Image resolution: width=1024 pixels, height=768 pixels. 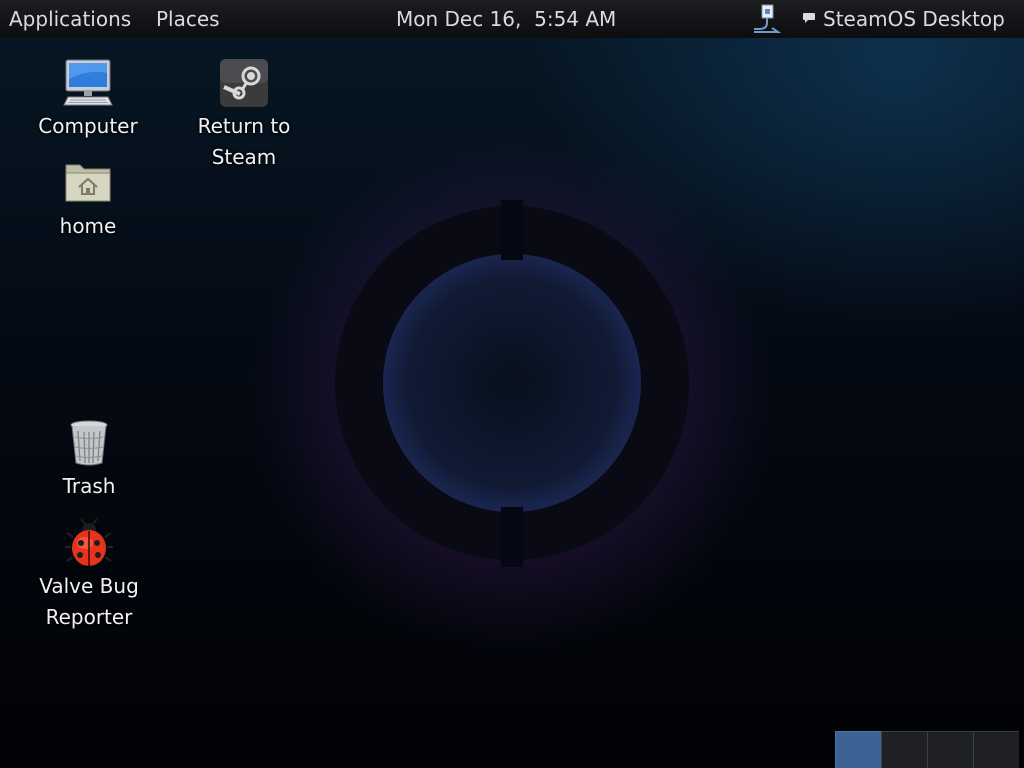 What do you see at coordinates (188, 19) in the screenshot?
I see `places-menu: Places` at bounding box center [188, 19].